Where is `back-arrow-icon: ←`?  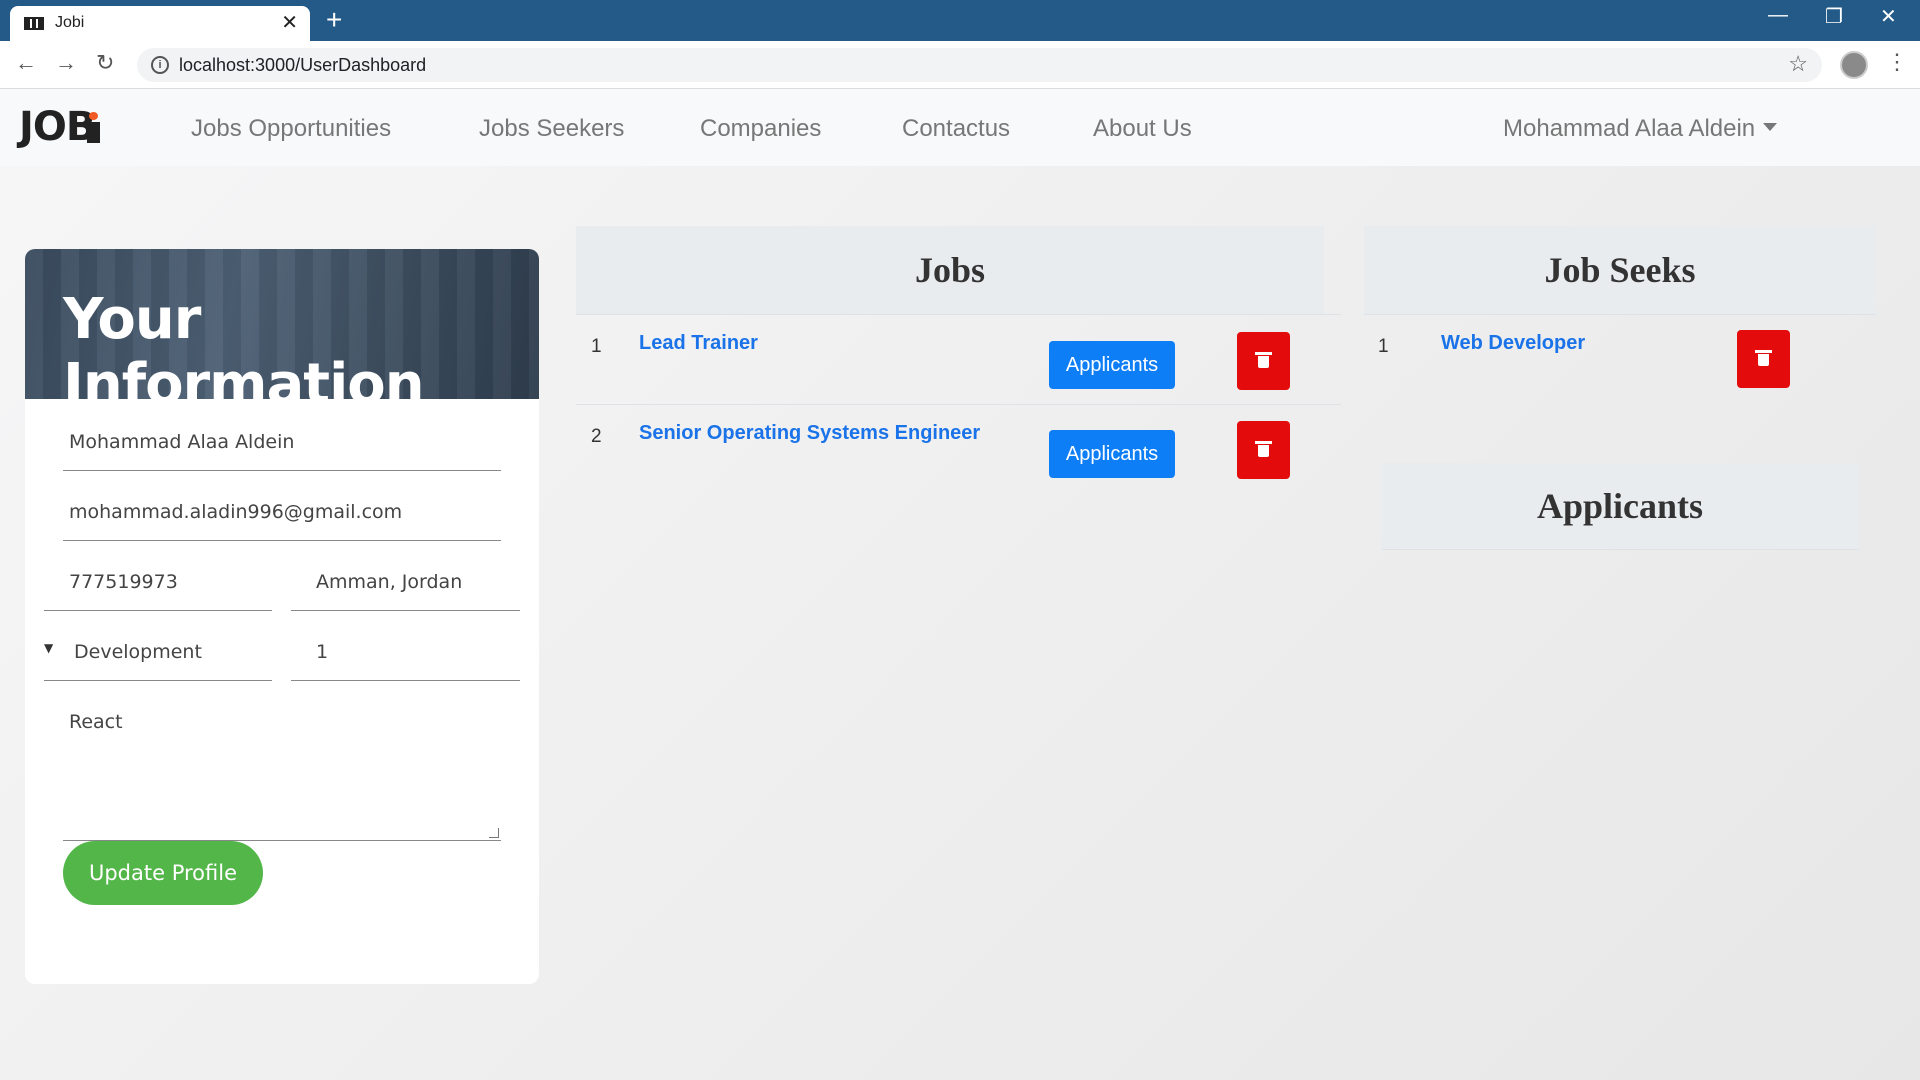 back-arrow-icon: ← is located at coordinates (26, 63).